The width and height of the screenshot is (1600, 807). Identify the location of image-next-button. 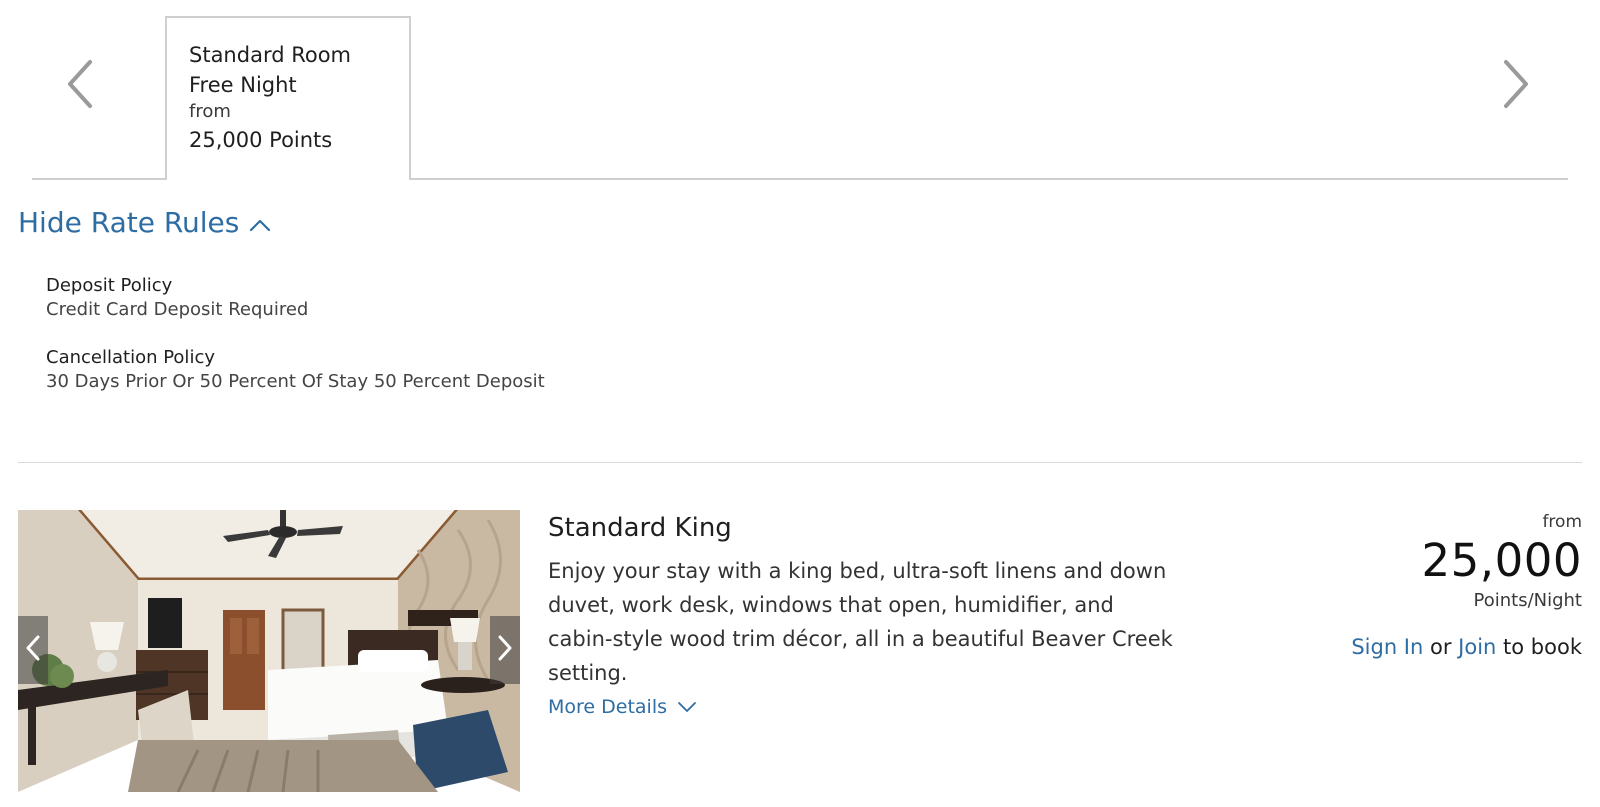
(505, 650).